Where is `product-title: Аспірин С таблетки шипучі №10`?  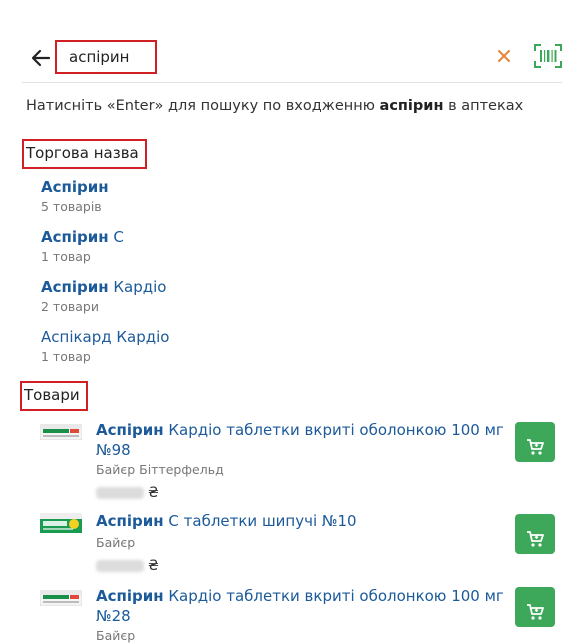
product-title: Аспірин С таблетки шипучі №10 is located at coordinates (300, 521).